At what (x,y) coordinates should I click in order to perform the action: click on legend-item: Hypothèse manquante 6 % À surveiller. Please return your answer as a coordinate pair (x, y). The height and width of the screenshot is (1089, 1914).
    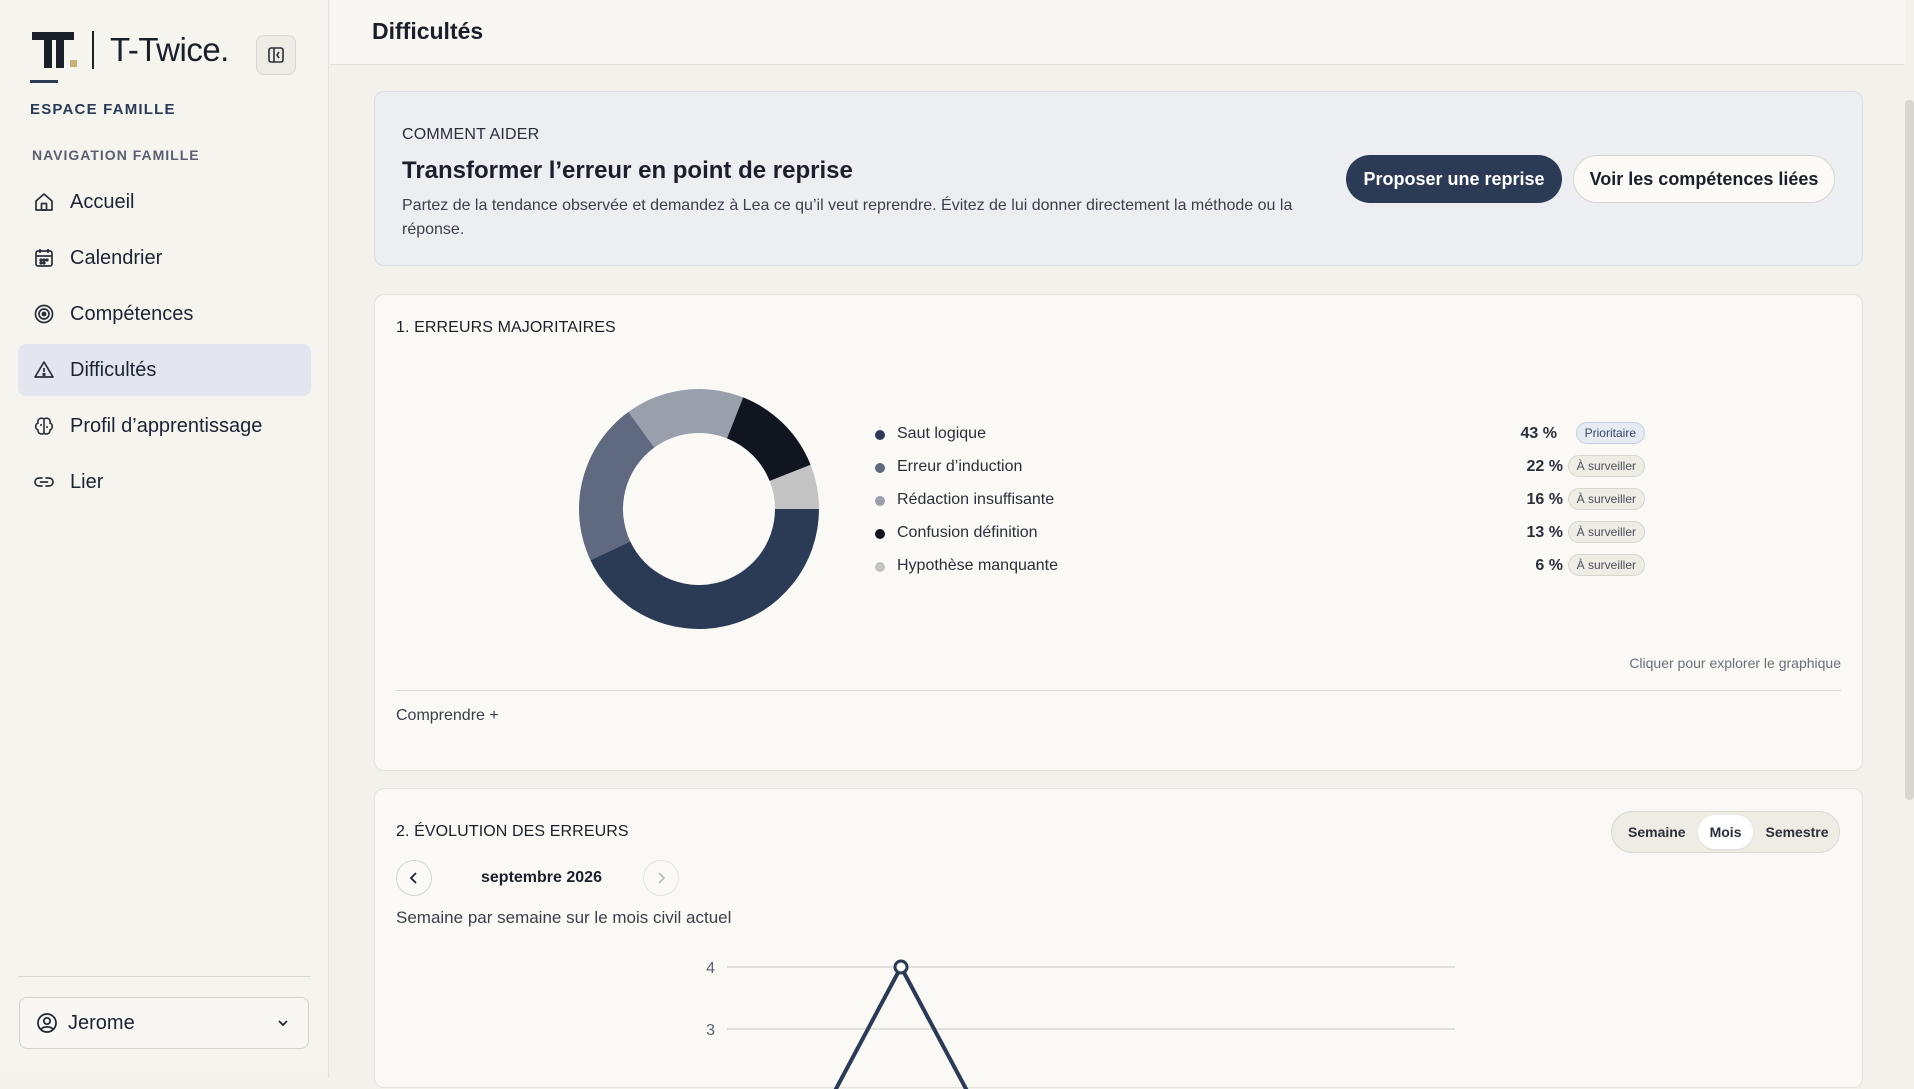
    Looking at the image, I should click on (1260, 571).